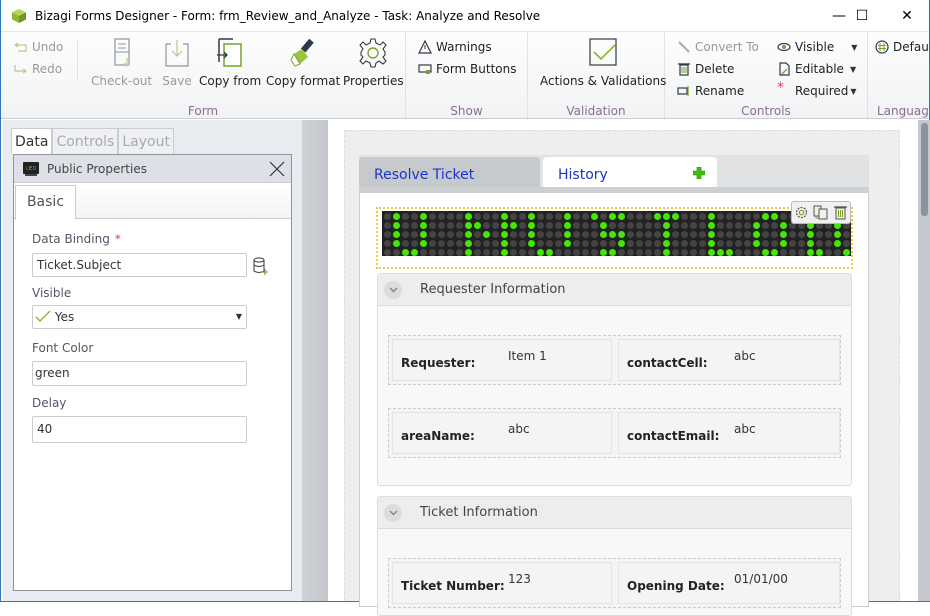 Image resolution: width=930 pixels, height=616 pixels. I want to click on undo-button: Undo, so click(38, 47).